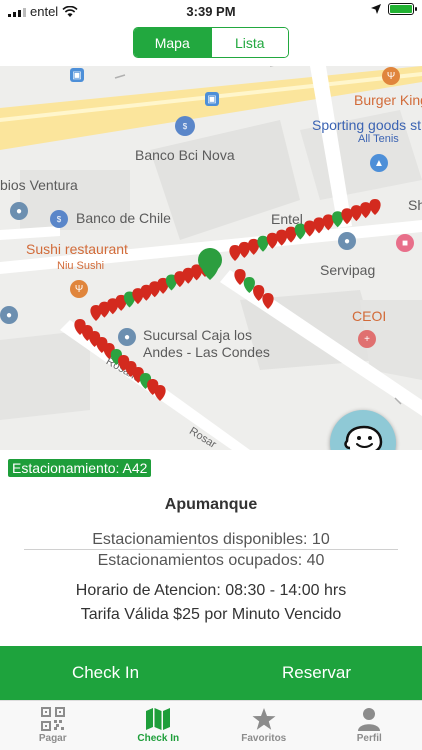  I want to click on battery-icon, so click(402, 9).